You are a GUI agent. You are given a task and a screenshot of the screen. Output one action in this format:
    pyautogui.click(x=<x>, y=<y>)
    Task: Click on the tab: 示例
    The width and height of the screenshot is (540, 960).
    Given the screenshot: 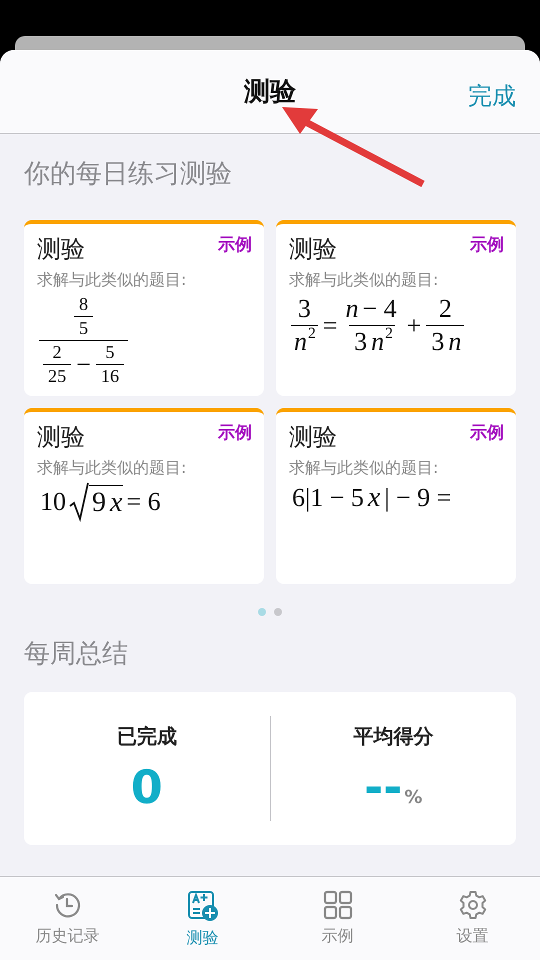 What is the action you would take?
    pyautogui.click(x=337, y=918)
    